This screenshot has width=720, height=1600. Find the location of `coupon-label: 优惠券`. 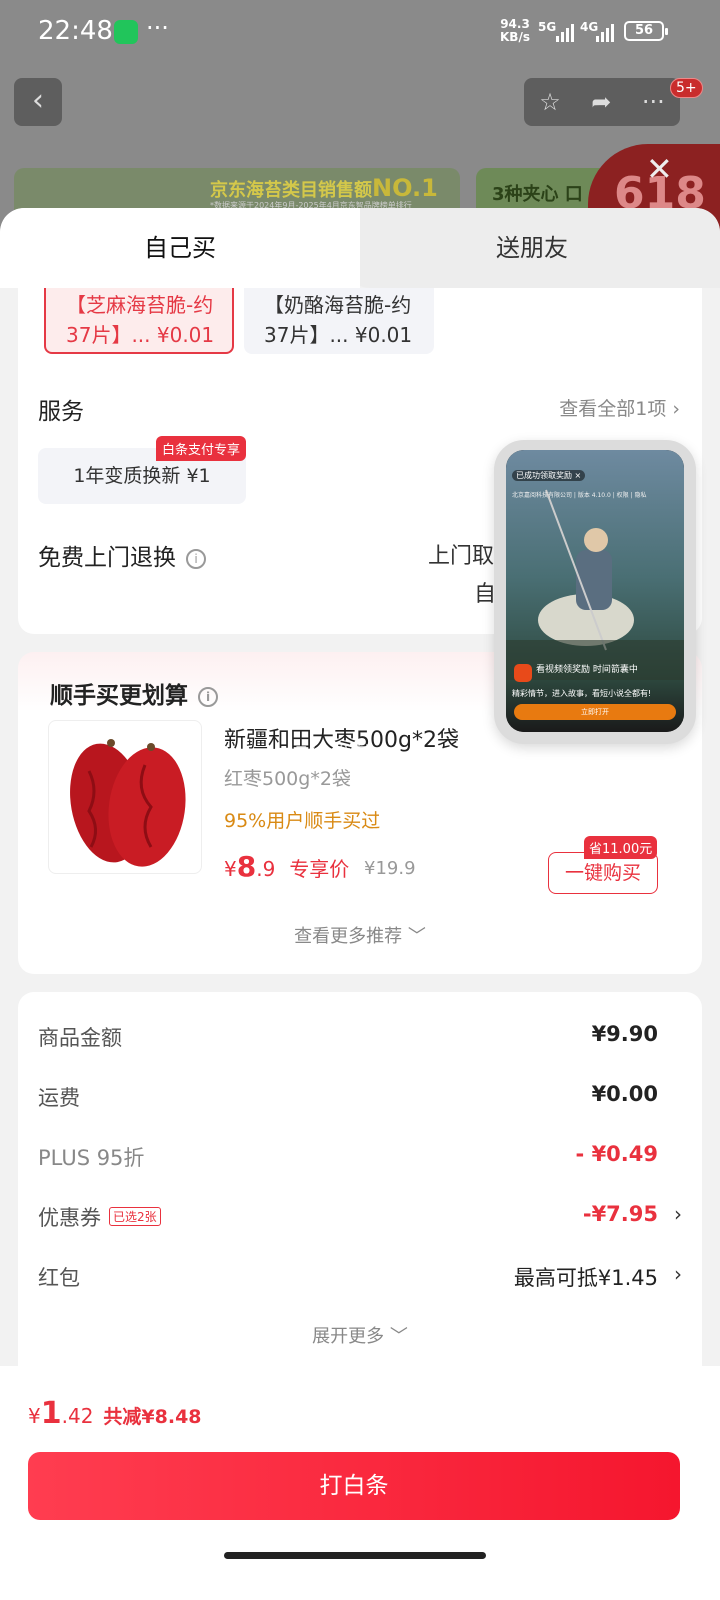

coupon-label: 优惠券 is located at coordinates (69, 1218).